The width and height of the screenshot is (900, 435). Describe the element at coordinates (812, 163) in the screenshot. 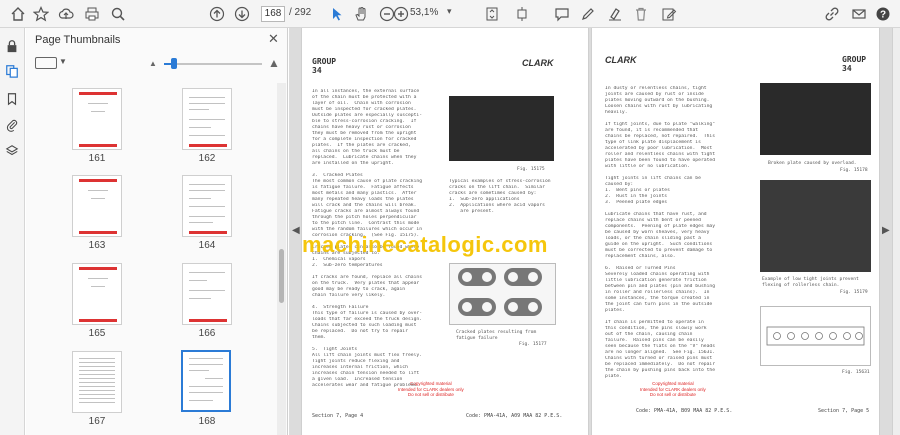

I see `figure-caption: Broken plate caused by overload.` at that location.